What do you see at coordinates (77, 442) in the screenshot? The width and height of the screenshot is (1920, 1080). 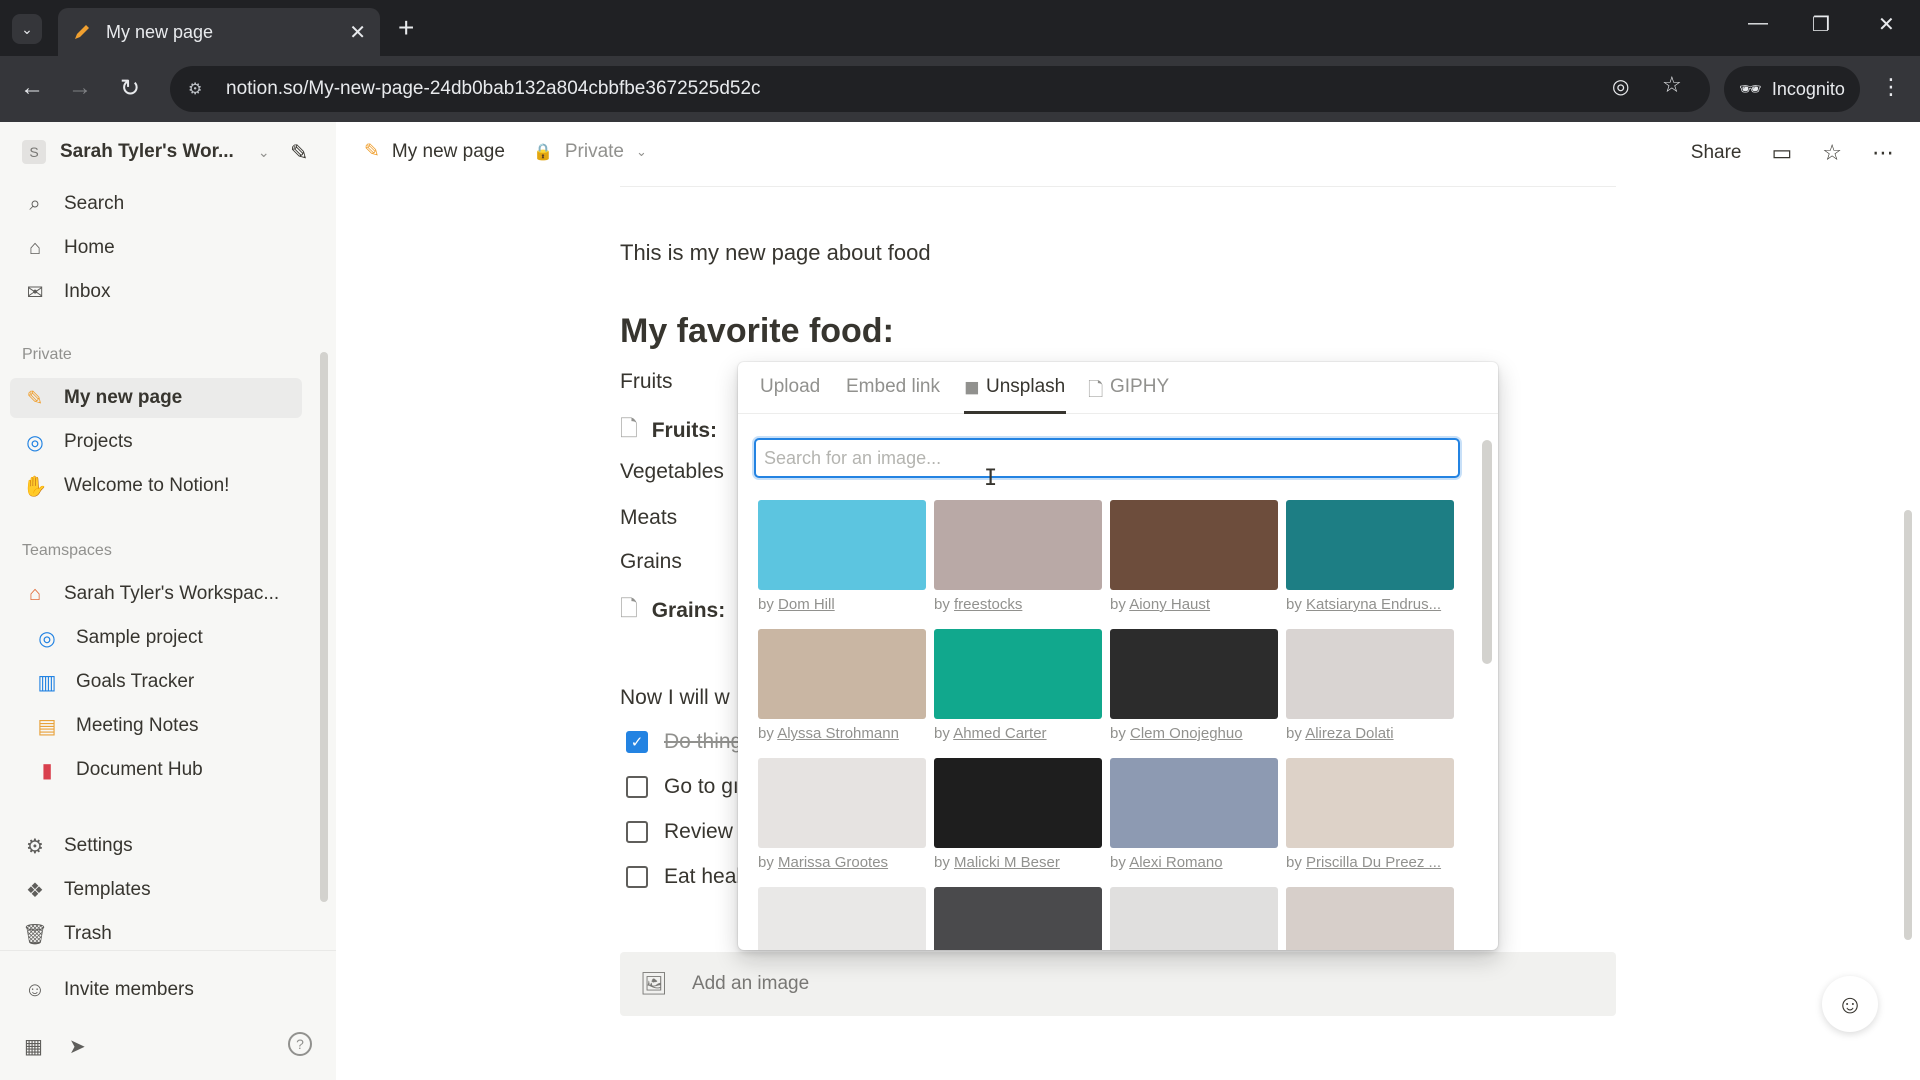 I see `sidebar-item-projects: ◎ Projects` at bounding box center [77, 442].